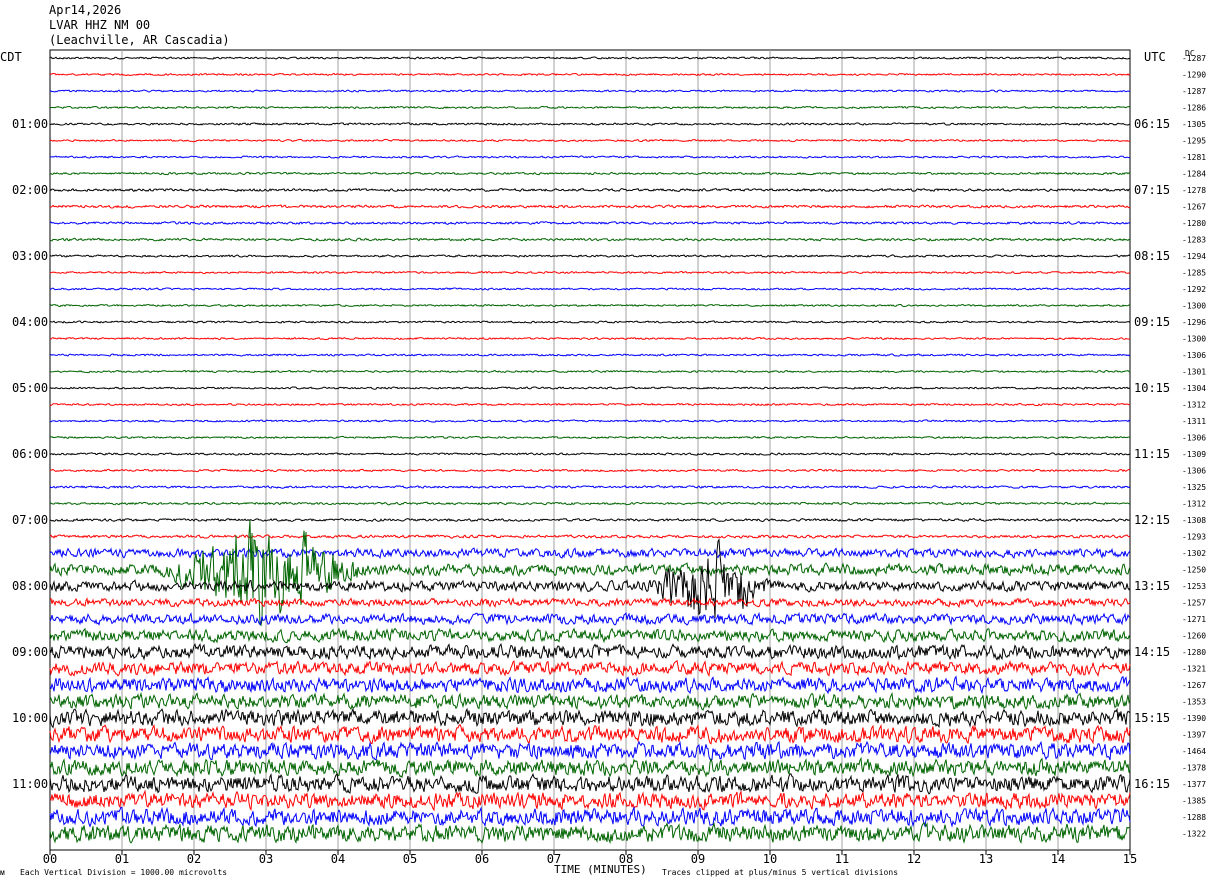 This screenshot has height=886, width=1210. What do you see at coordinates (1152, 718) in the screenshot?
I see `utc-hour-label: 15:15` at bounding box center [1152, 718].